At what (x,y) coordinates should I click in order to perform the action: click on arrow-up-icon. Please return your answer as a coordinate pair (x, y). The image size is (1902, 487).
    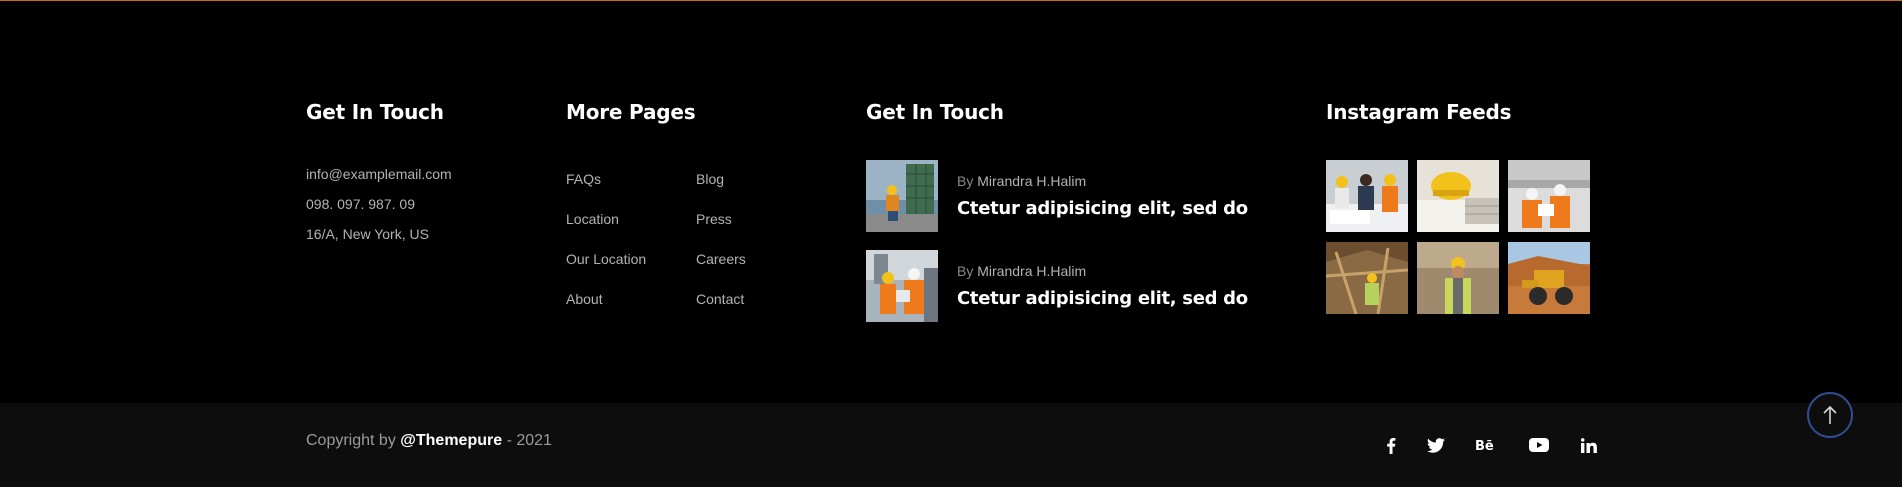
    Looking at the image, I should click on (1830, 414).